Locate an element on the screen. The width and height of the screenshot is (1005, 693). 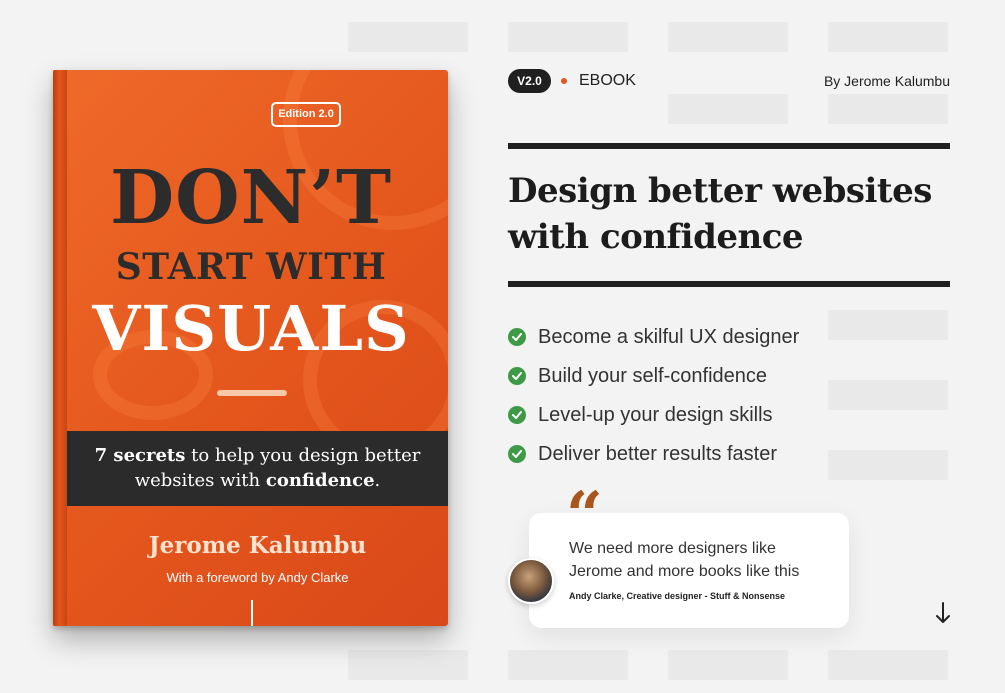
divider-top is located at coordinates (729, 146).